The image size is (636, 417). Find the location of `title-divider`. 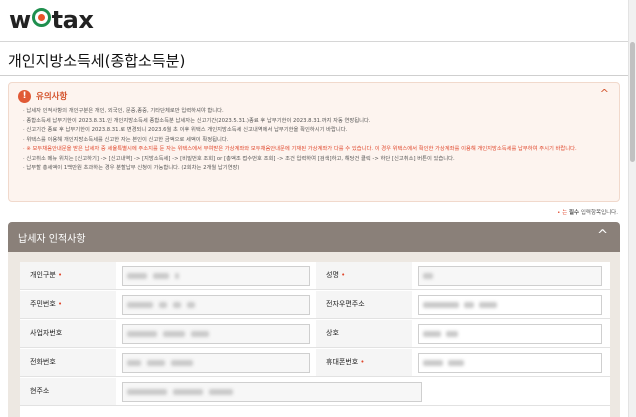

title-divider is located at coordinates (314, 75).